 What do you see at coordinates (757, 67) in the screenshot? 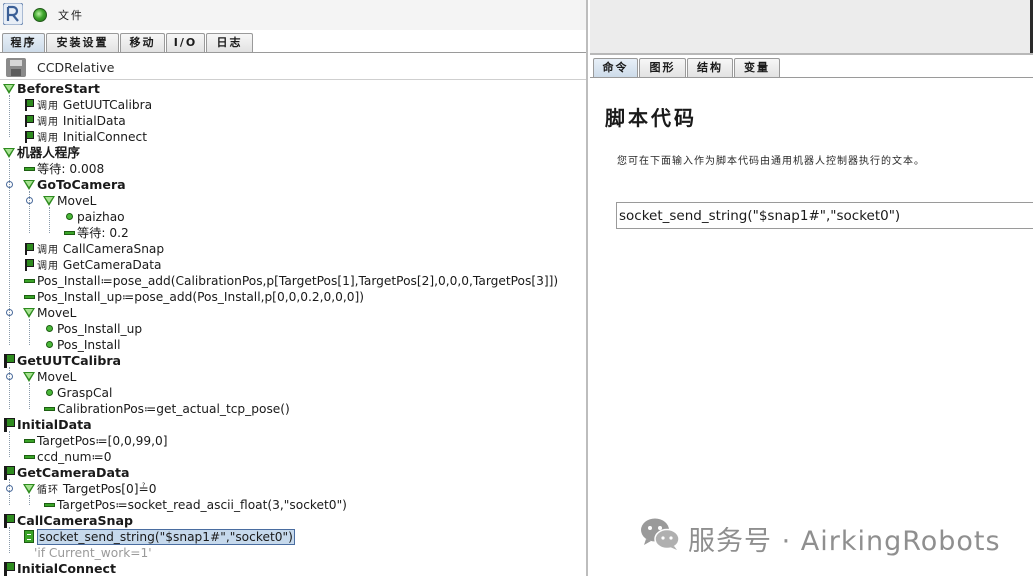
I see `tab-variables: 变量` at bounding box center [757, 67].